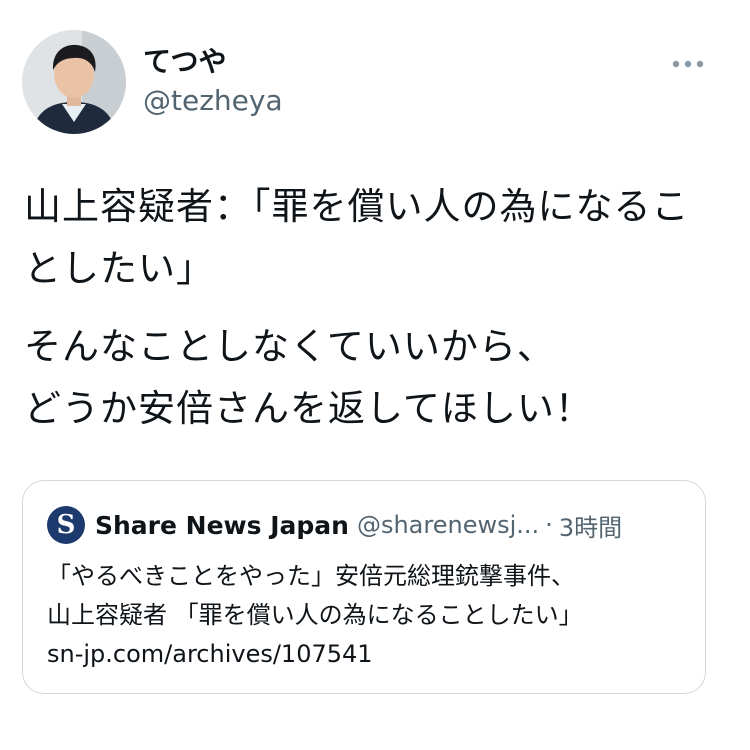 This screenshot has width=750, height=750. I want to click on more-horizontal-icon, so click(688, 64).